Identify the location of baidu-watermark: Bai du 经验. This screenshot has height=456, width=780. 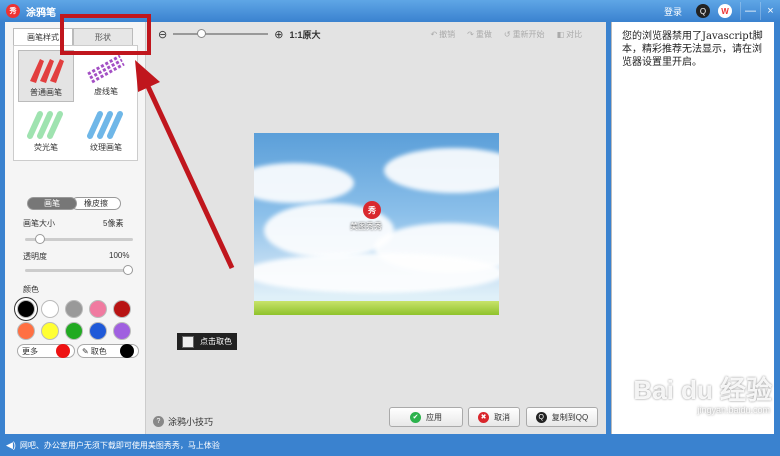
(702, 390).